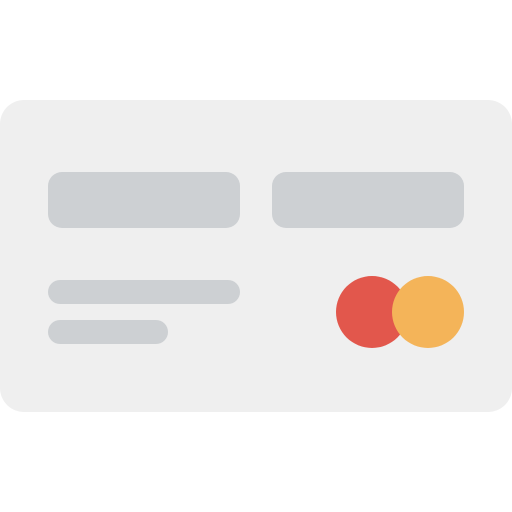 The image size is (512, 512). Describe the element at coordinates (144, 292) in the screenshot. I see `card-text-line-long` at that location.